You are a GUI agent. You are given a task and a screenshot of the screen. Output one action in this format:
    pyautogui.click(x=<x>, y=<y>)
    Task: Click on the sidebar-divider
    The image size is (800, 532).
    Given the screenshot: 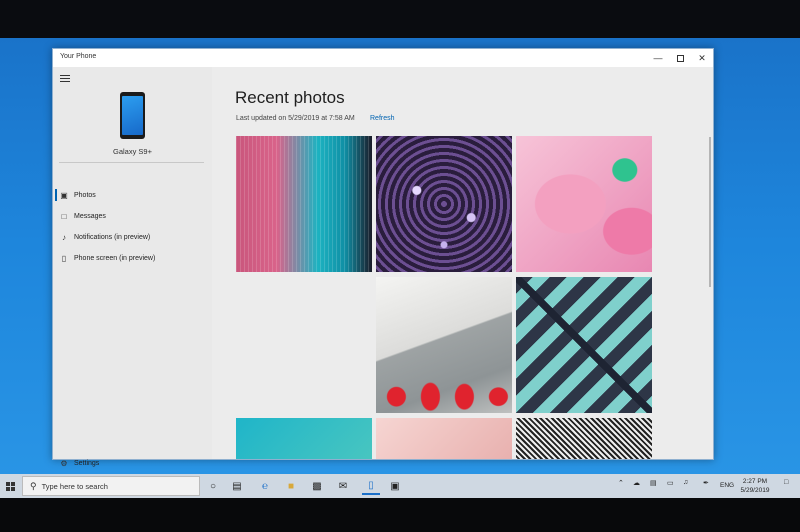 What is the action you would take?
    pyautogui.click(x=131, y=162)
    